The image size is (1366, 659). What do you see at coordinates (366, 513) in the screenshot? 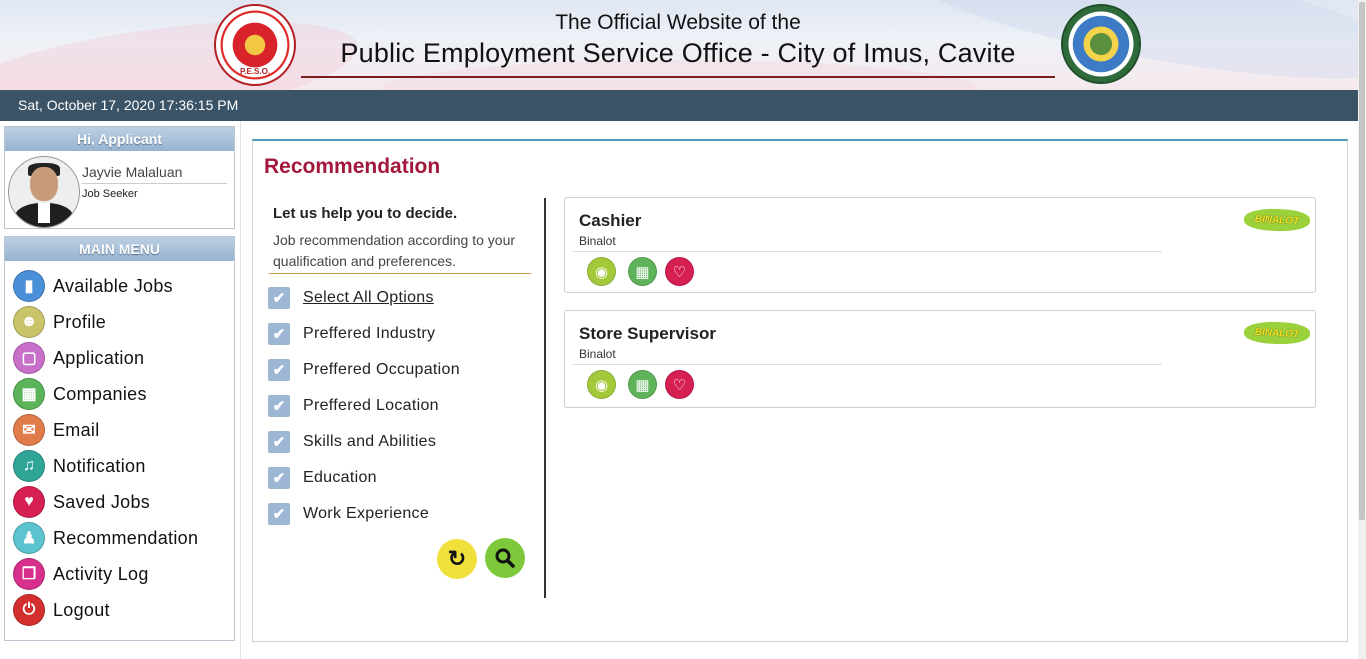
I see `option-label: Work Experience` at bounding box center [366, 513].